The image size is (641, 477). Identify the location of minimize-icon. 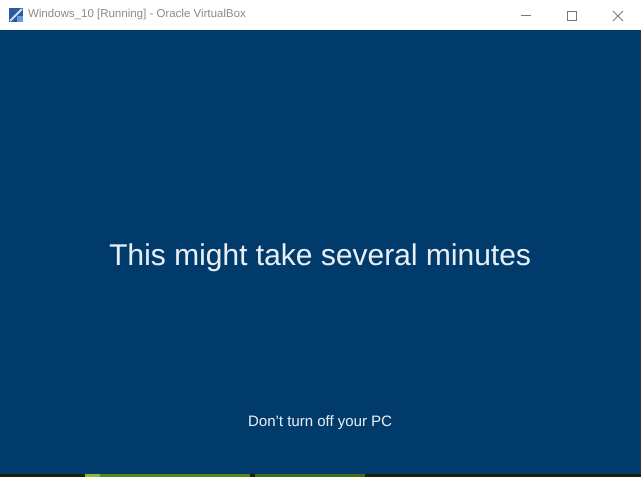
(526, 15).